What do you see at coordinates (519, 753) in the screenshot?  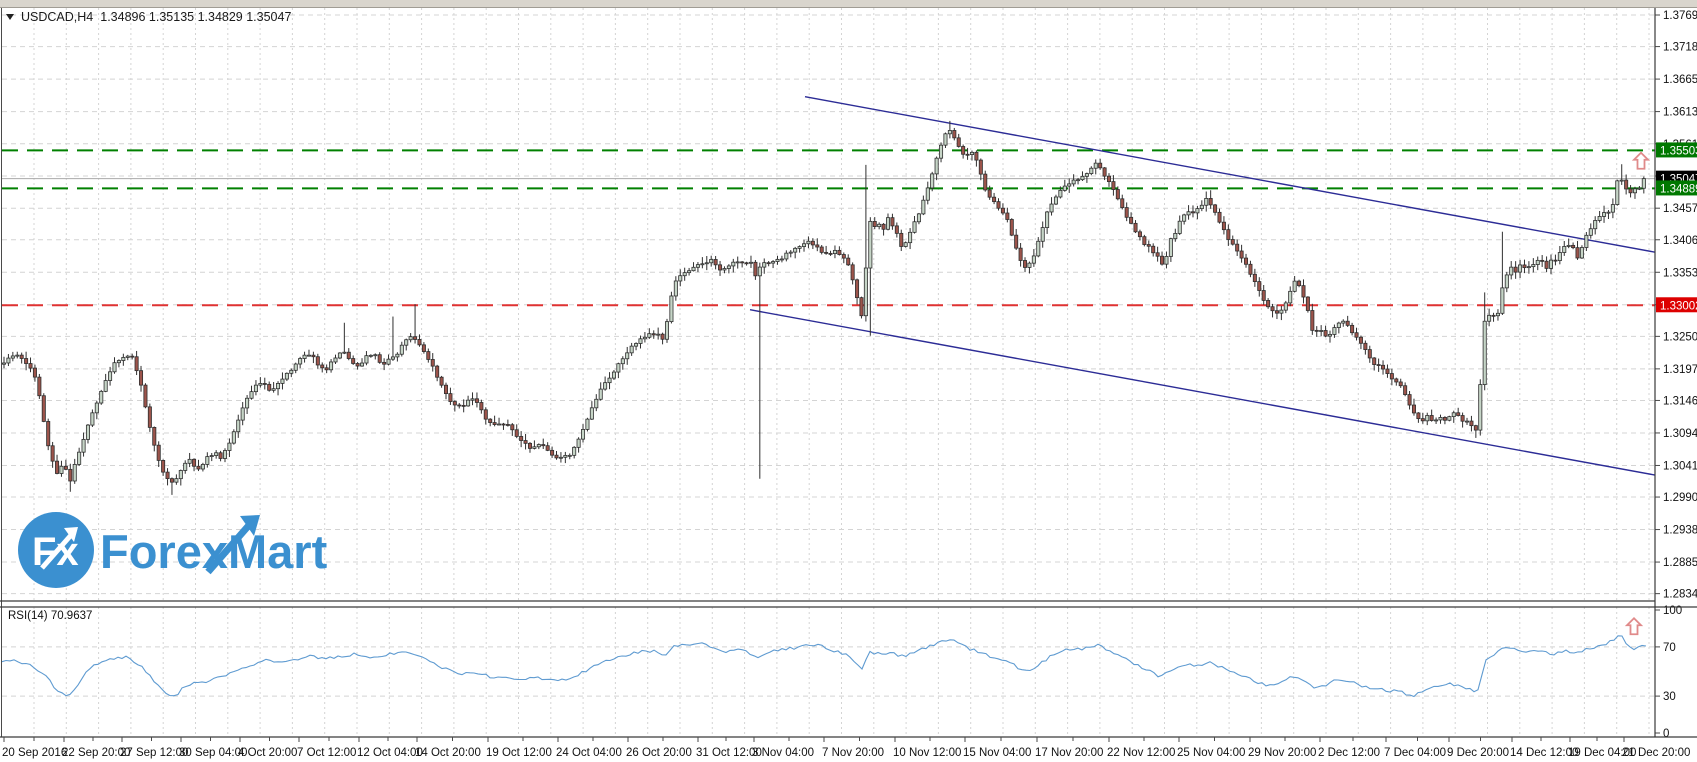 I see `time-axis-label: 19 Oct 12:00` at bounding box center [519, 753].